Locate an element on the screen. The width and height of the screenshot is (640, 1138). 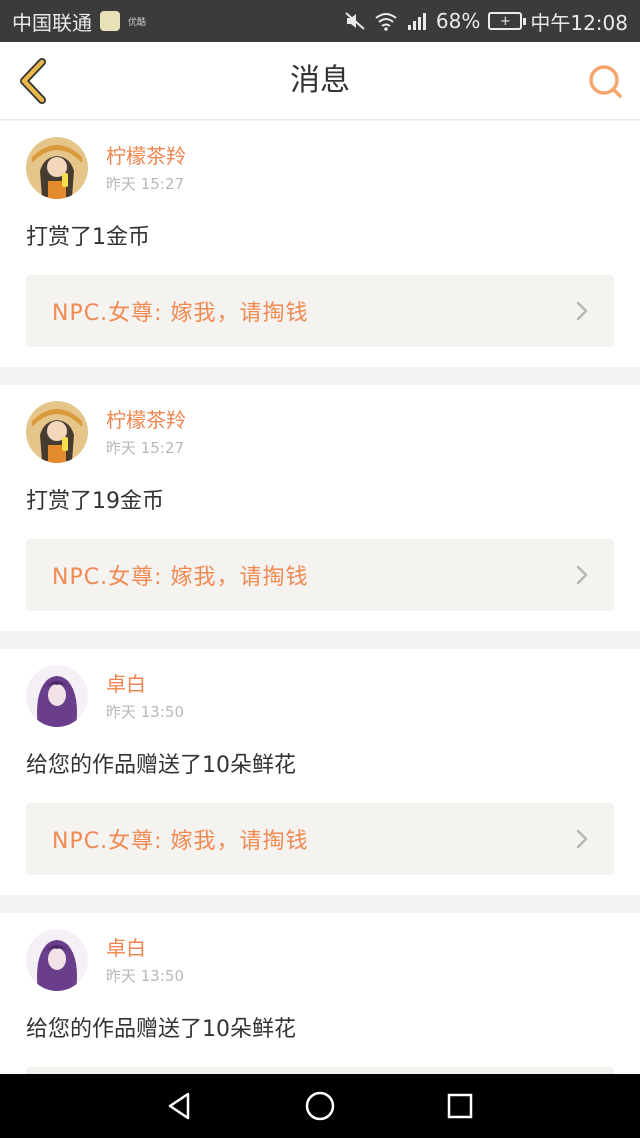
clock: 中午12:08 is located at coordinates (579, 22).